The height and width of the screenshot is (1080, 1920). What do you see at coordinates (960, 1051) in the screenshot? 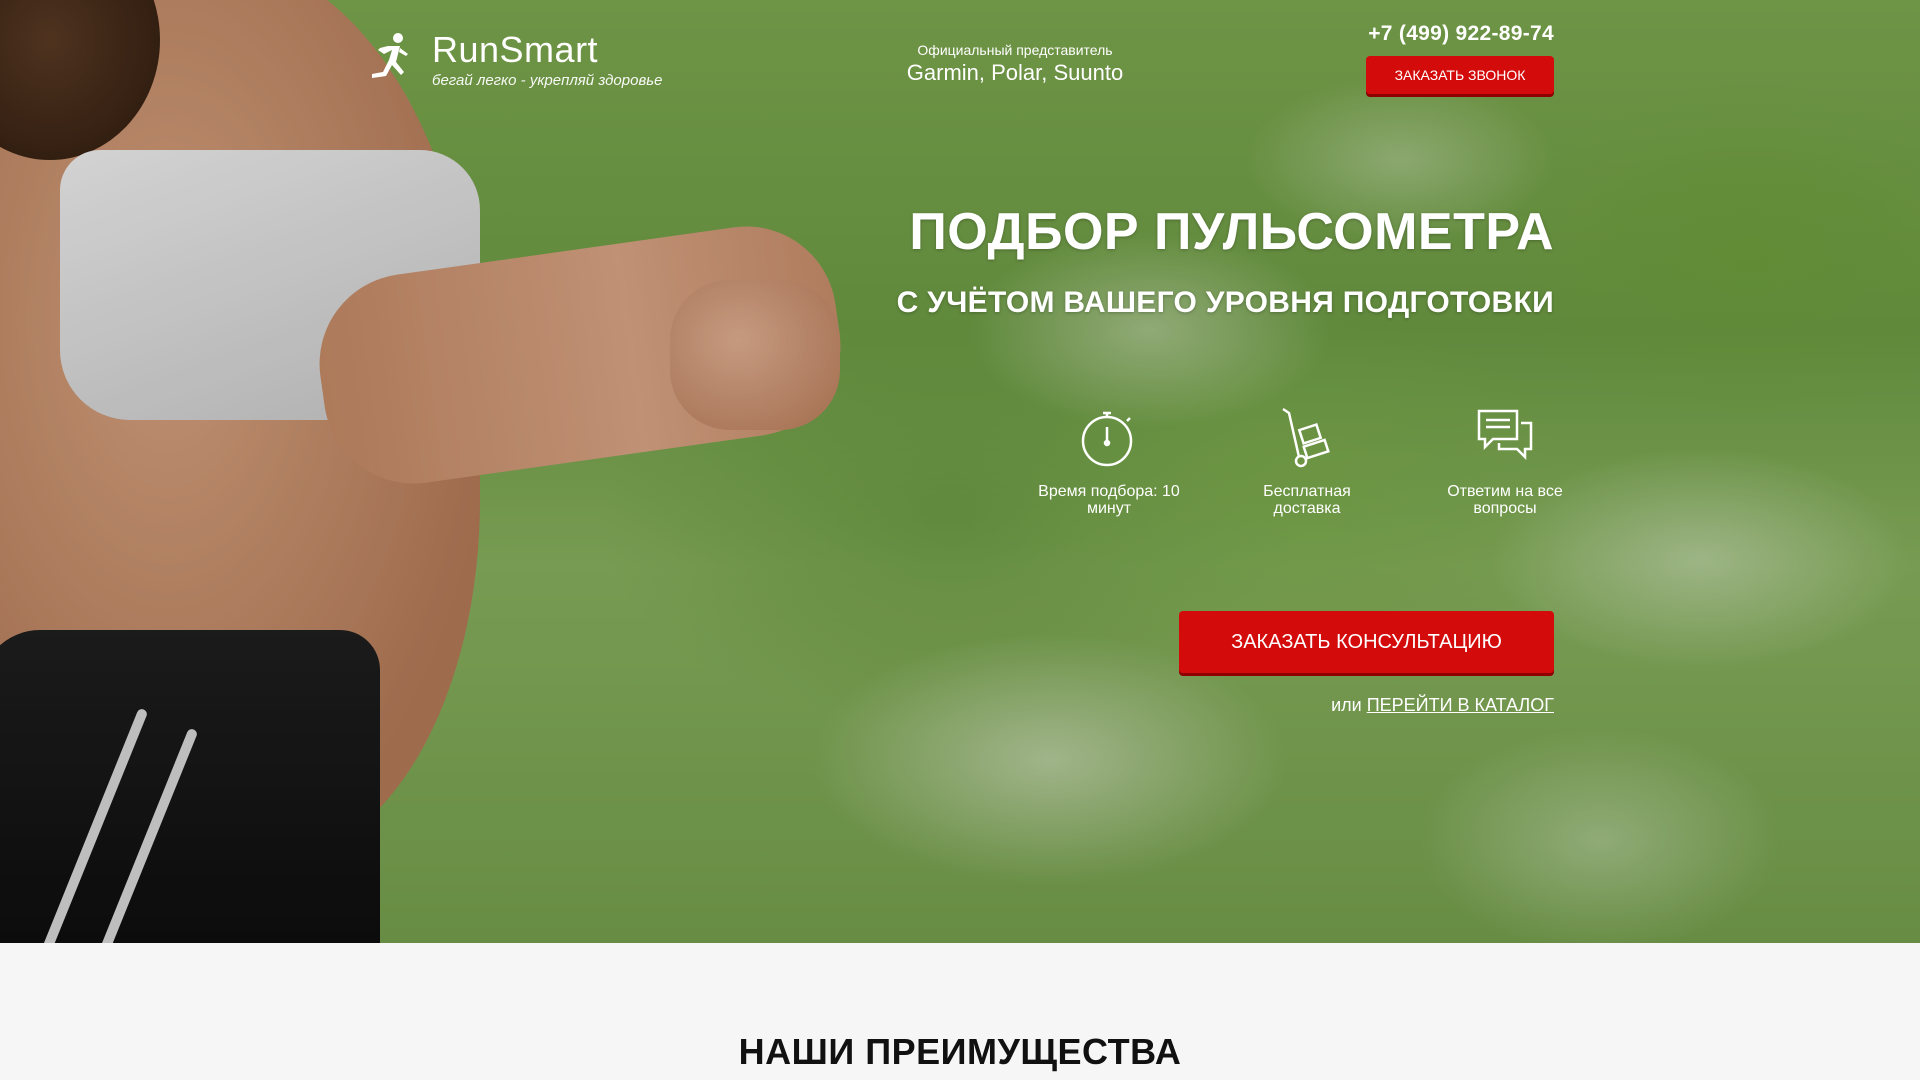
I see `advantages-title: НАШИ ПРЕИМУЩЕСТВА` at bounding box center [960, 1051].